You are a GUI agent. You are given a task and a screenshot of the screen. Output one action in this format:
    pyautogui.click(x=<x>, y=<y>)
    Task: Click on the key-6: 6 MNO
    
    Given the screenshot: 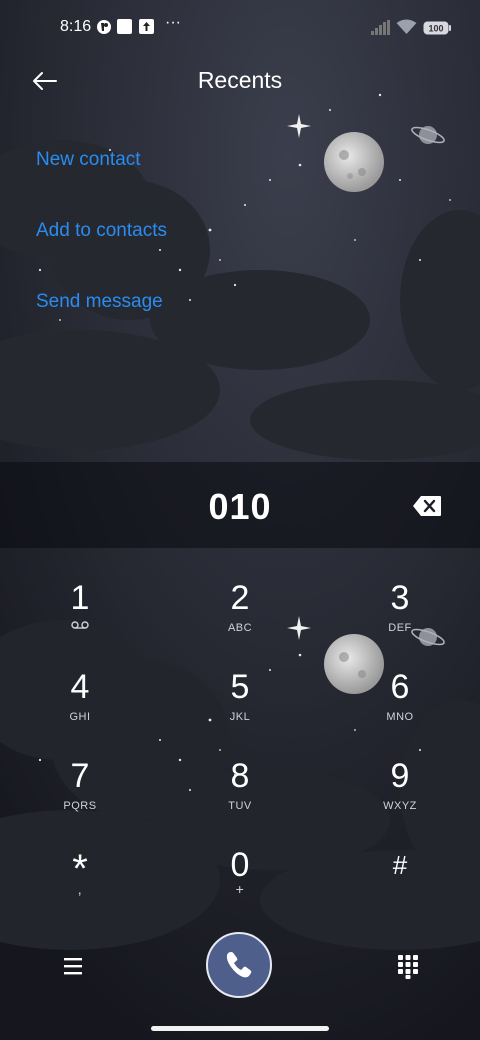 What is the action you would take?
    pyautogui.click(x=400, y=707)
    